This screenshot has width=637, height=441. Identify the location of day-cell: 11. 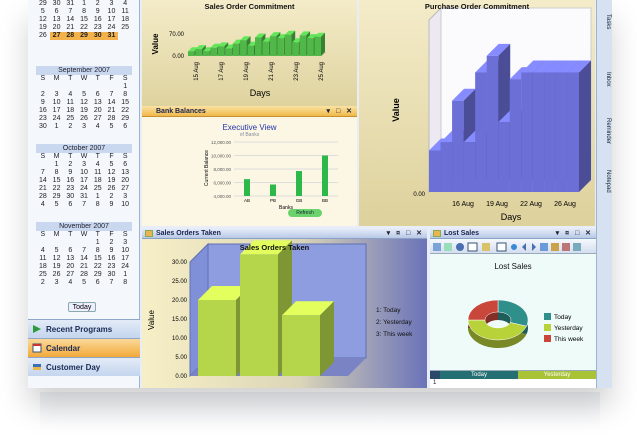
(98, 173).